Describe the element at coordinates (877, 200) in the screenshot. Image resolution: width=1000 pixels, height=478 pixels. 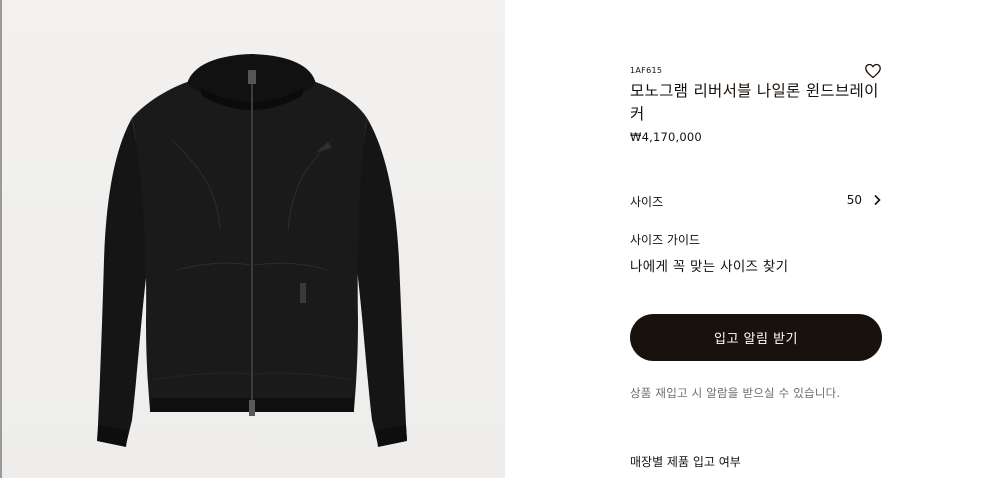
I see `chevron-right-icon` at that location.